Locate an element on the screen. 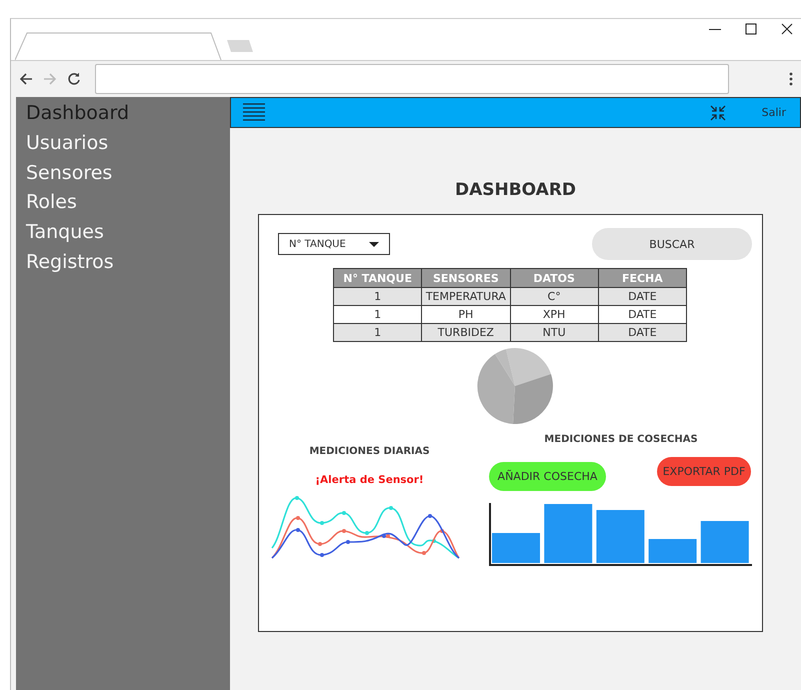 The image size is (801, 690). add-harvest-button: AÑADIR COSECHA is located at coordinates (547, 476).